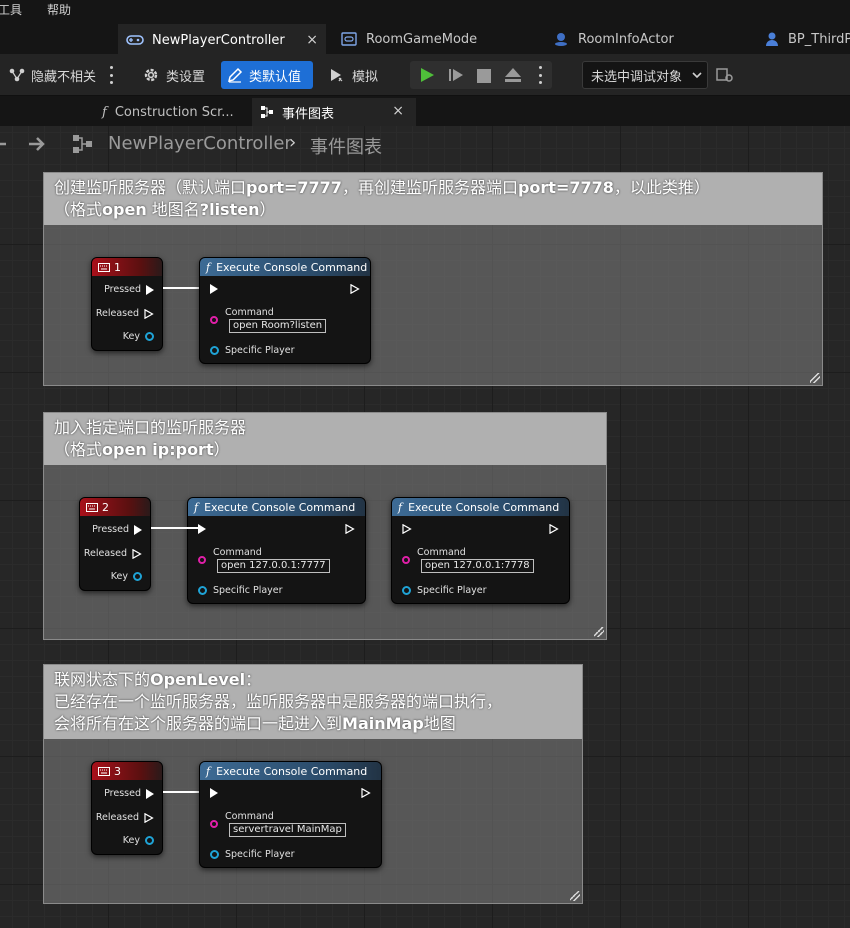 This screenshot has width=850, height=928. What do you see at coordinates (287, 830) in the screenshot?
I see `command-input: servertravel MainMap` at bounding box center [287, 830].